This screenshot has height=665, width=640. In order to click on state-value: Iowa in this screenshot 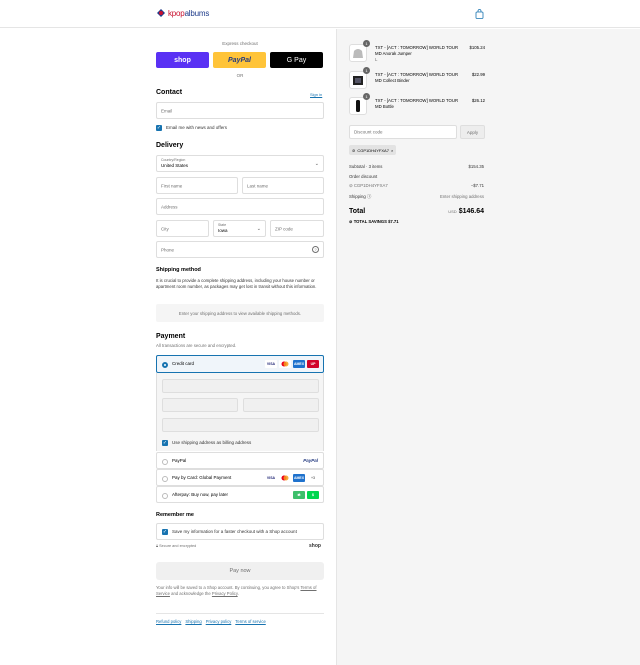, I will do `click(223, 230)`.